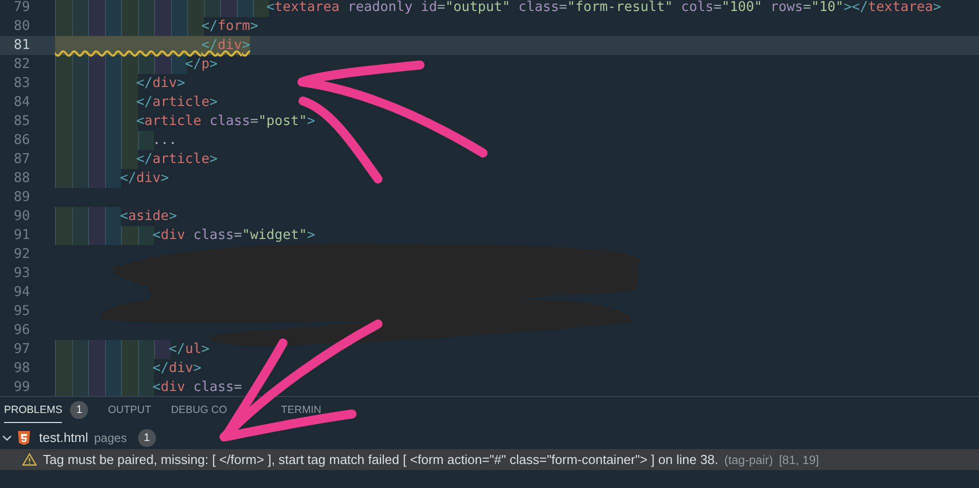 This screenshot has width=979, height=488. What do you see at coordinates (21, 368) in the screenshot?
I see `line-number: 98` at bounding box center [21, 368].